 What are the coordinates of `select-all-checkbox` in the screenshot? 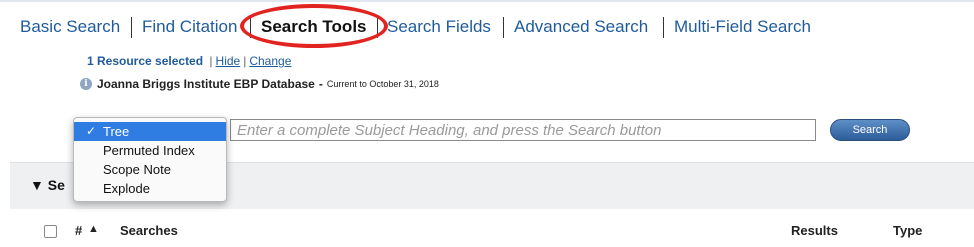 It's located at (50, 231).